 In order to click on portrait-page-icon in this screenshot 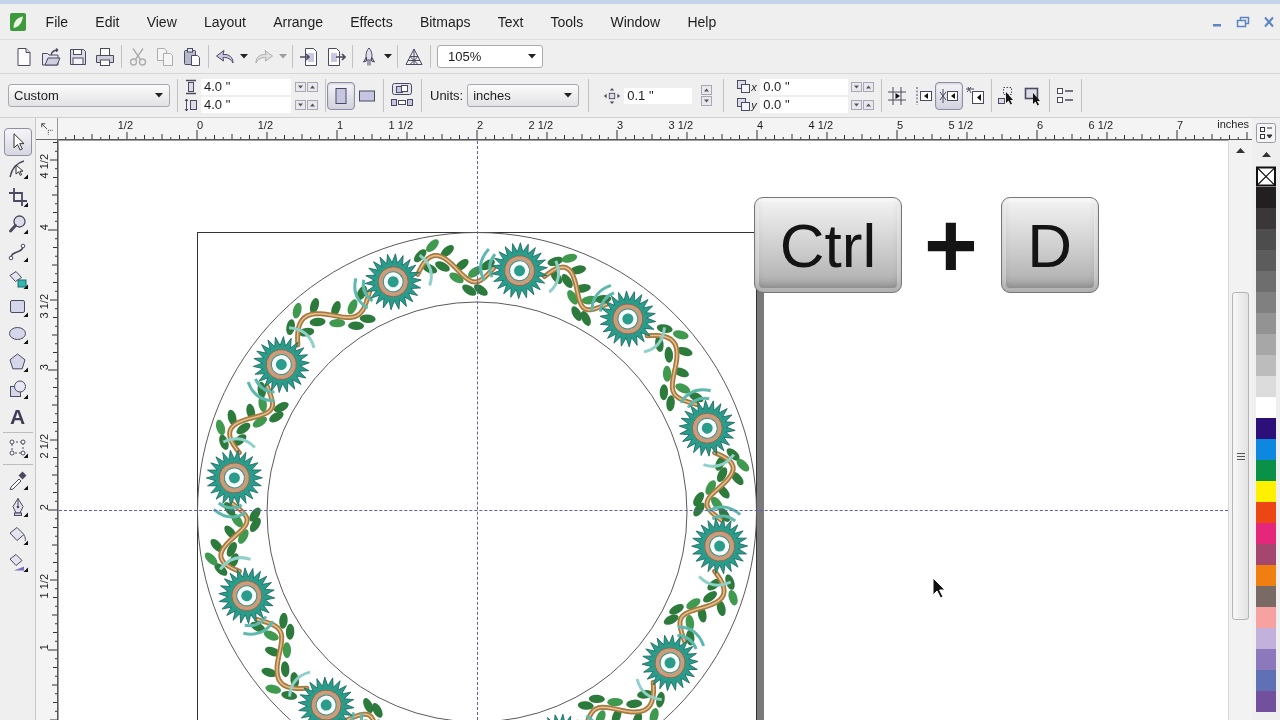, I will do `click(341, 95)`.